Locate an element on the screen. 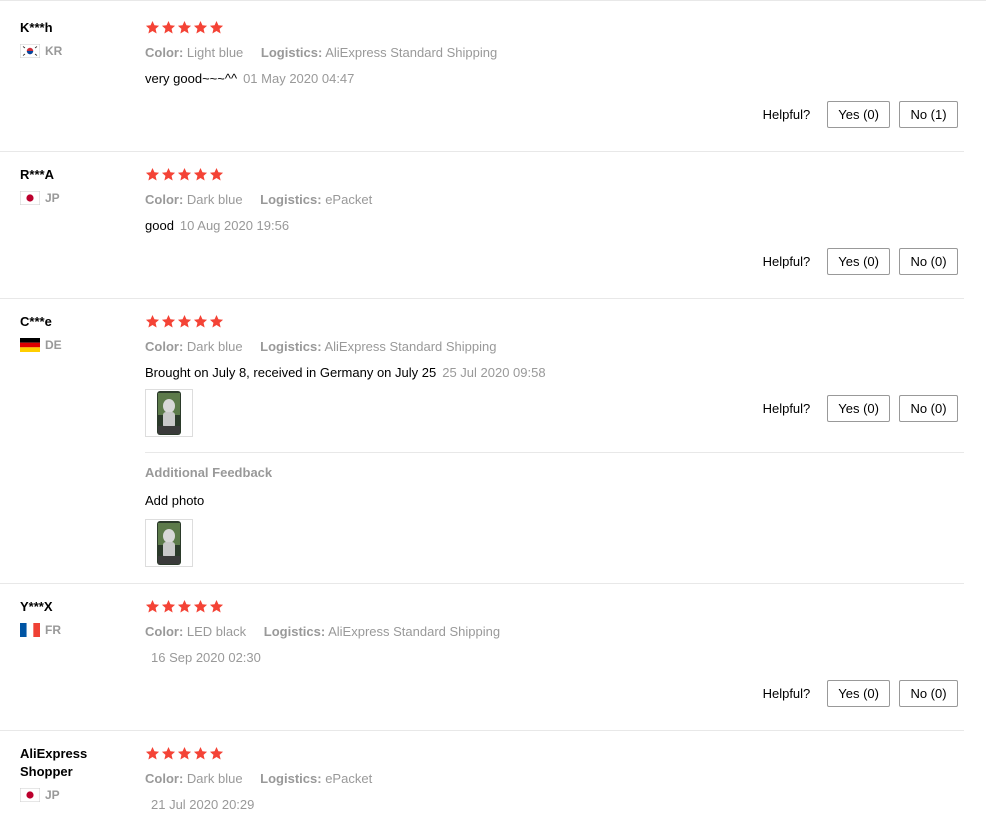 Image resolution: width=986 pixels, height=814 pixels. reviewer-info: C***e DE is located at coordinates (75, 333).